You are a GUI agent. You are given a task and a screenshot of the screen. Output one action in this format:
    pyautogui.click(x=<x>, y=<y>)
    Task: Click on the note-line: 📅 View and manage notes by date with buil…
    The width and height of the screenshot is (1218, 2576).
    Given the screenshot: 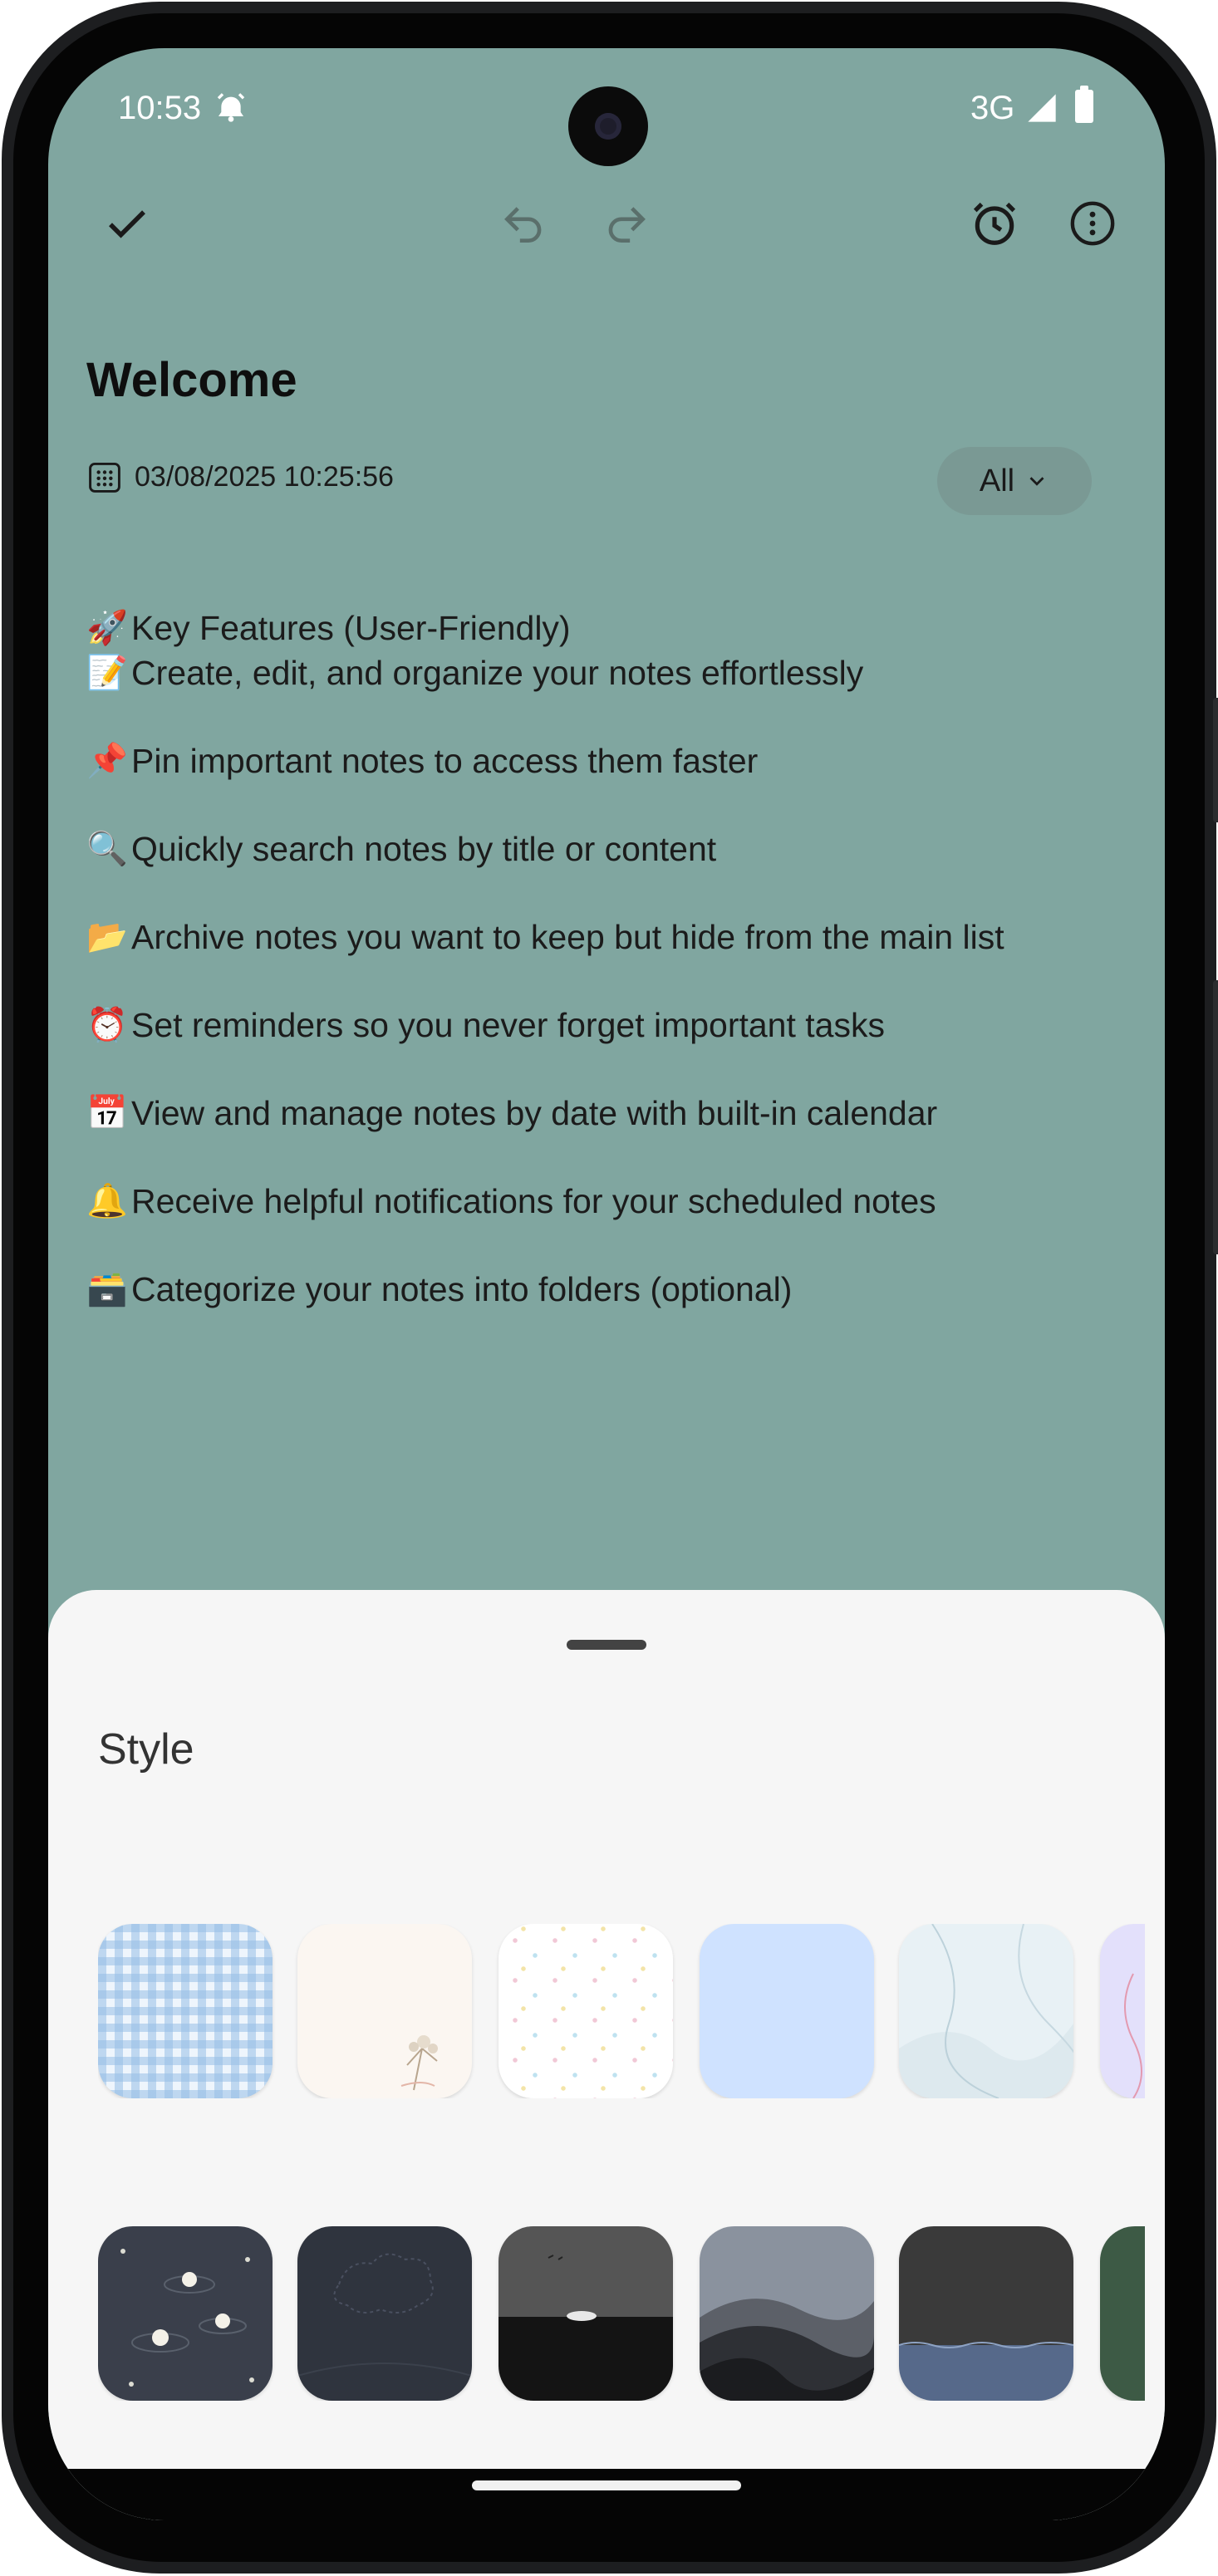 What is the action you would take?
    pyautogui.click(x=511, y=1113)
    